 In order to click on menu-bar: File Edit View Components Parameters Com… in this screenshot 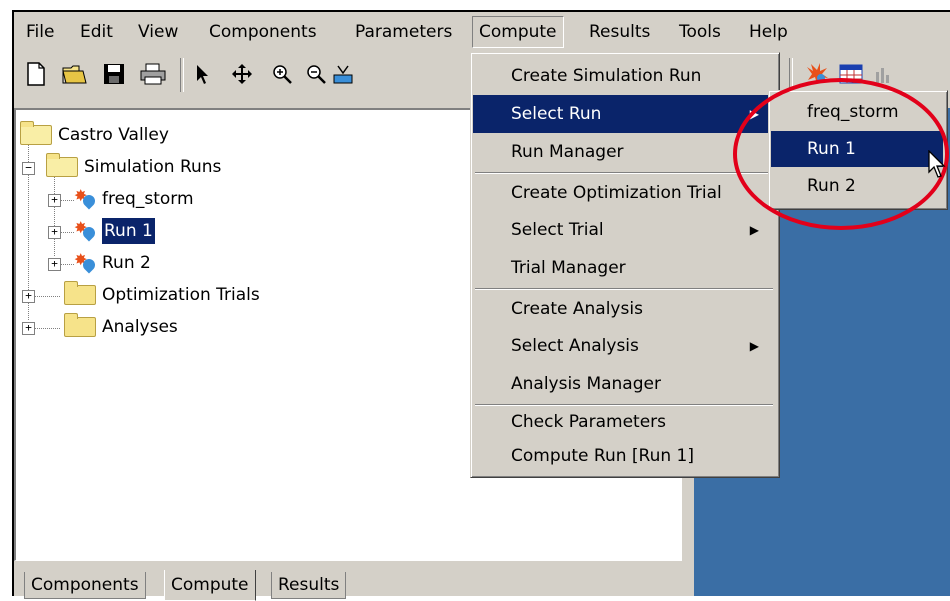, I will do `click(482, 32)`.